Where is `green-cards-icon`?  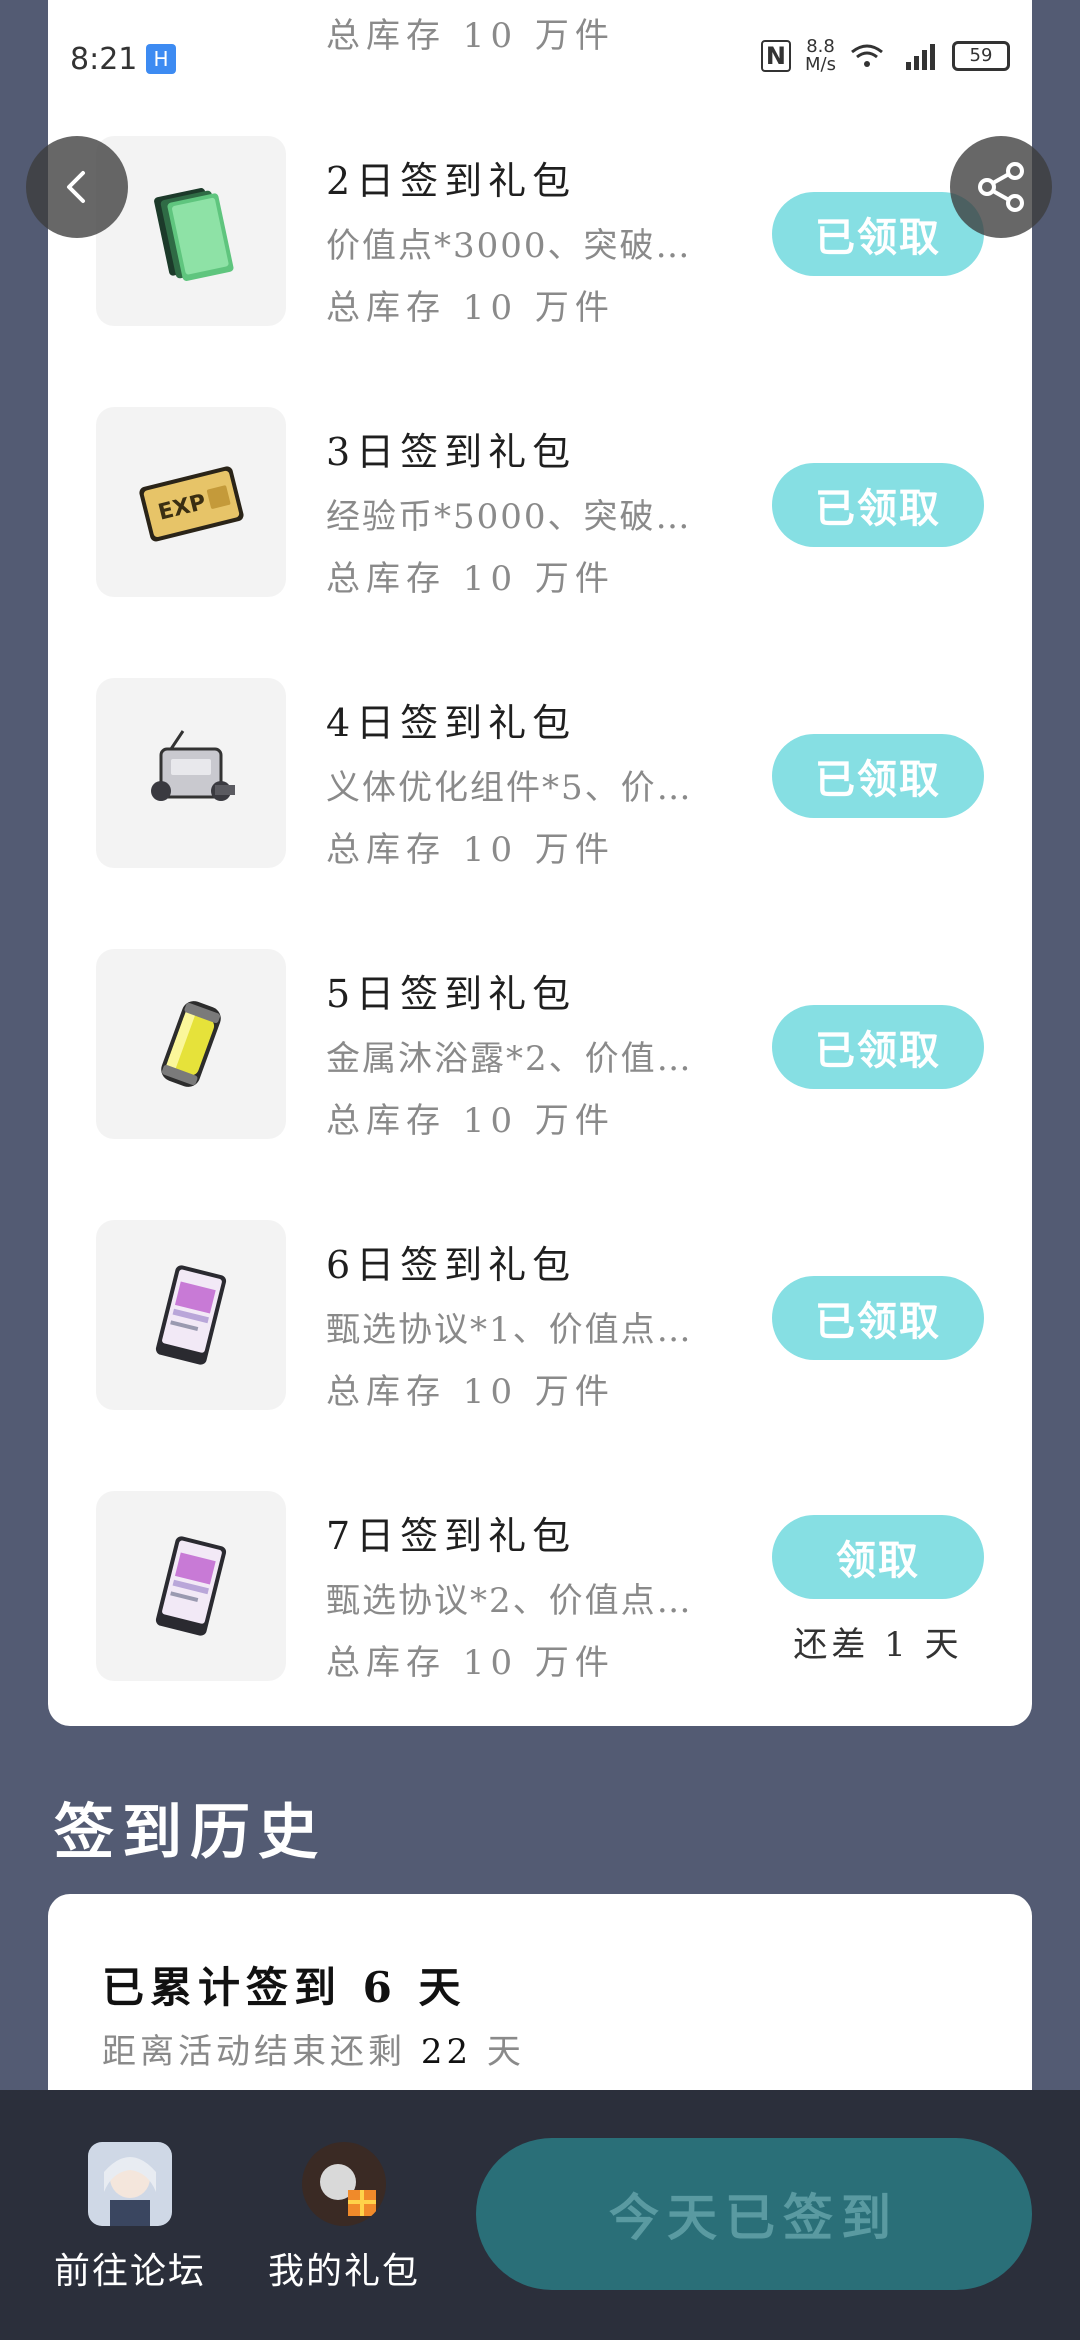 green-cards-icon is located at coordinates (194, 234).